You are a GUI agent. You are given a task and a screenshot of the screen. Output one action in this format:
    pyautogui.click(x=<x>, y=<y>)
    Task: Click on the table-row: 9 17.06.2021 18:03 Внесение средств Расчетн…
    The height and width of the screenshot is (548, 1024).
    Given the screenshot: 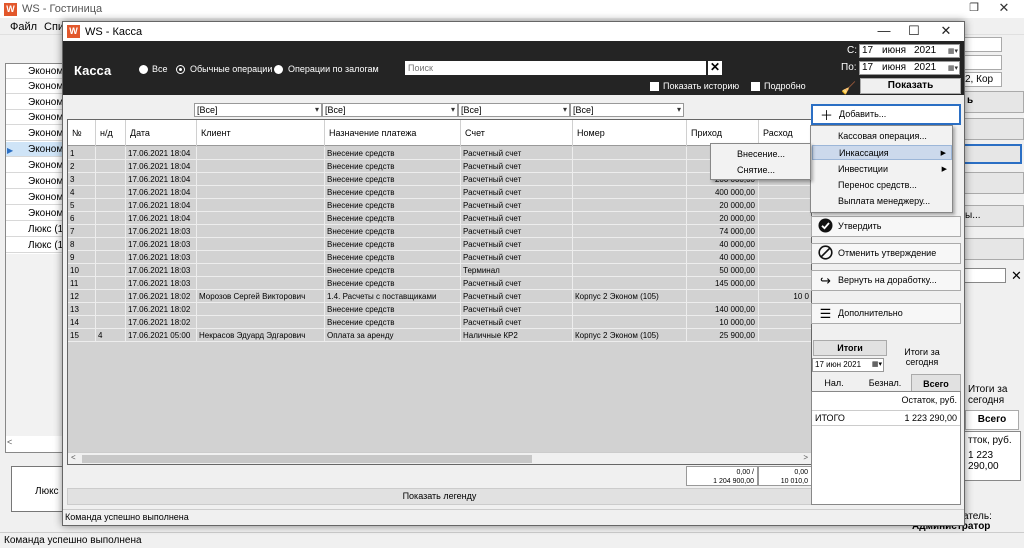 What is the action you would take?
    pyautogui.click(x=439, y=257)
    